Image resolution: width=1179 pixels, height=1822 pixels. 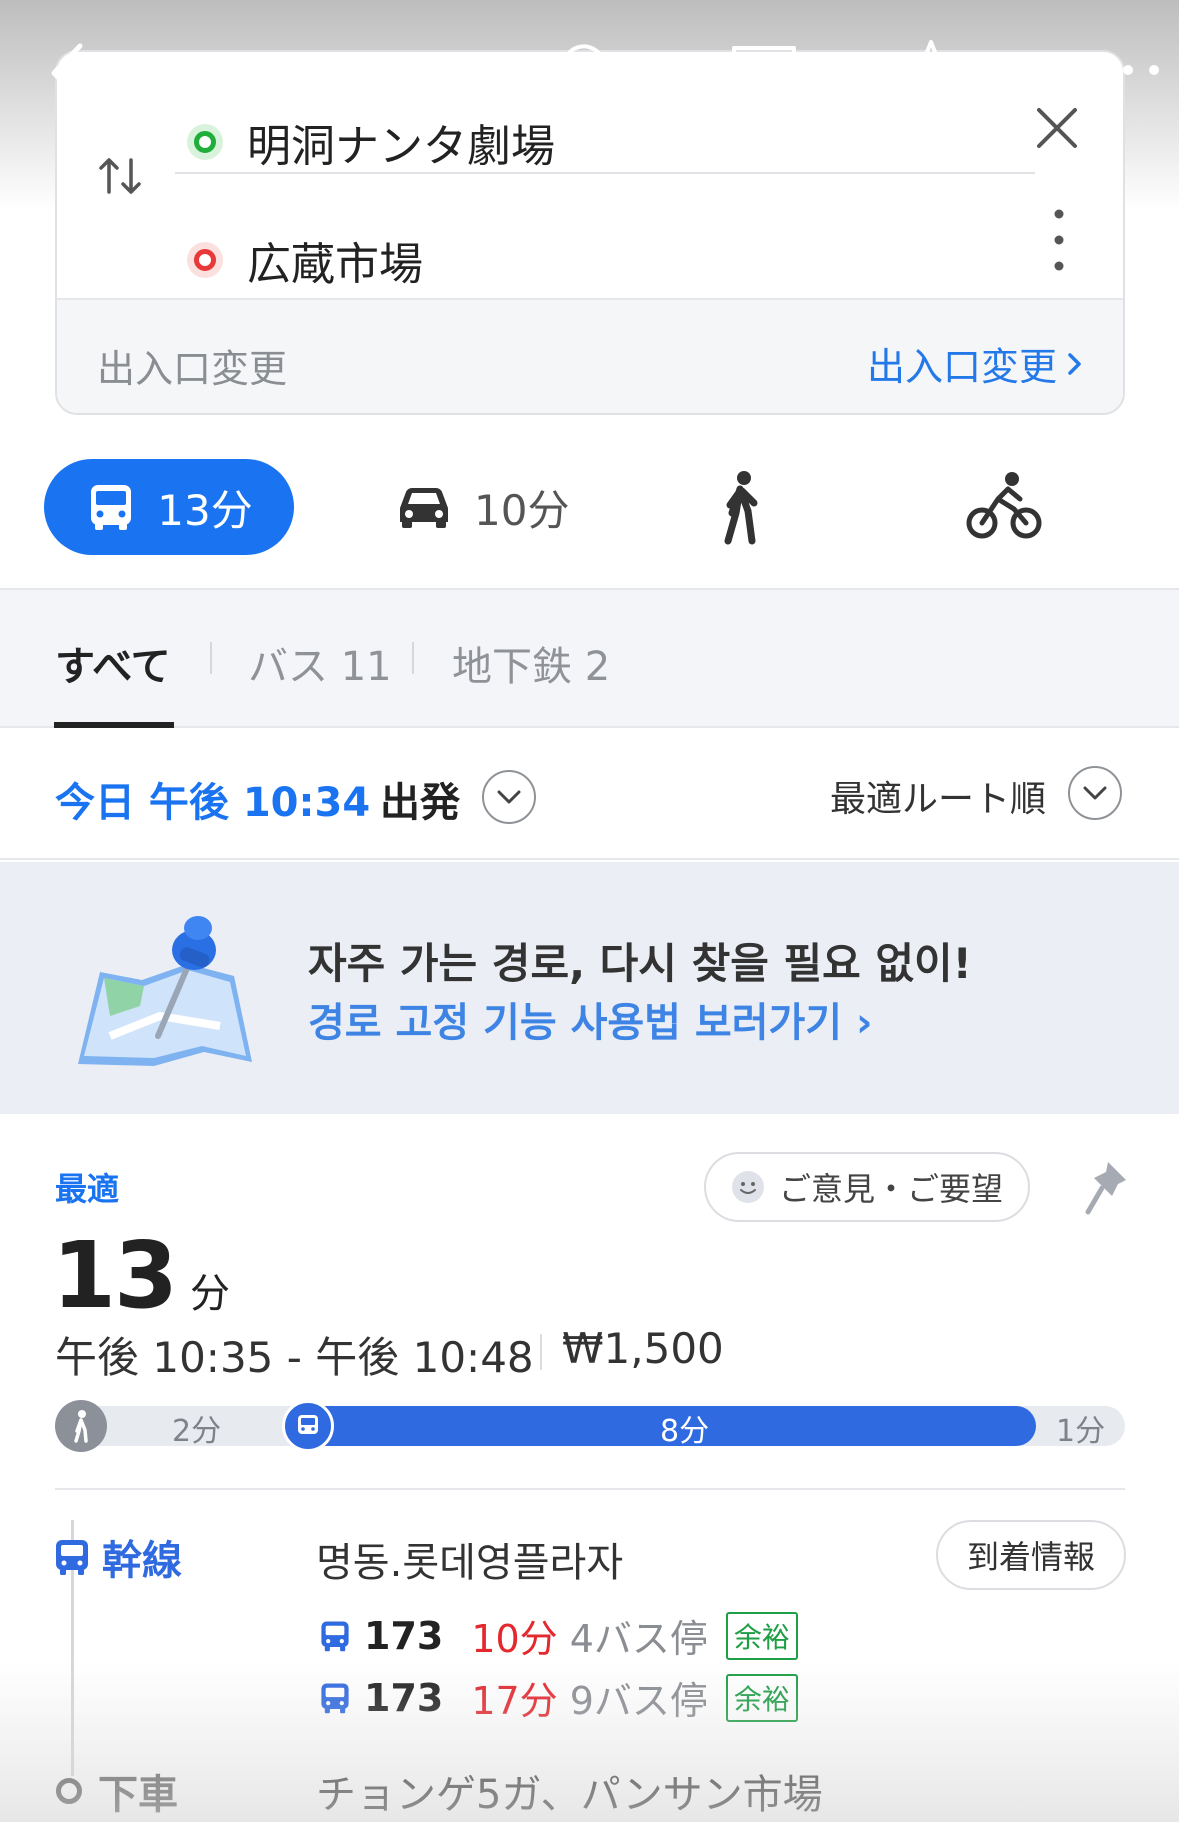 I want to click on duration-value: 13, so click(x=115, y=1275).